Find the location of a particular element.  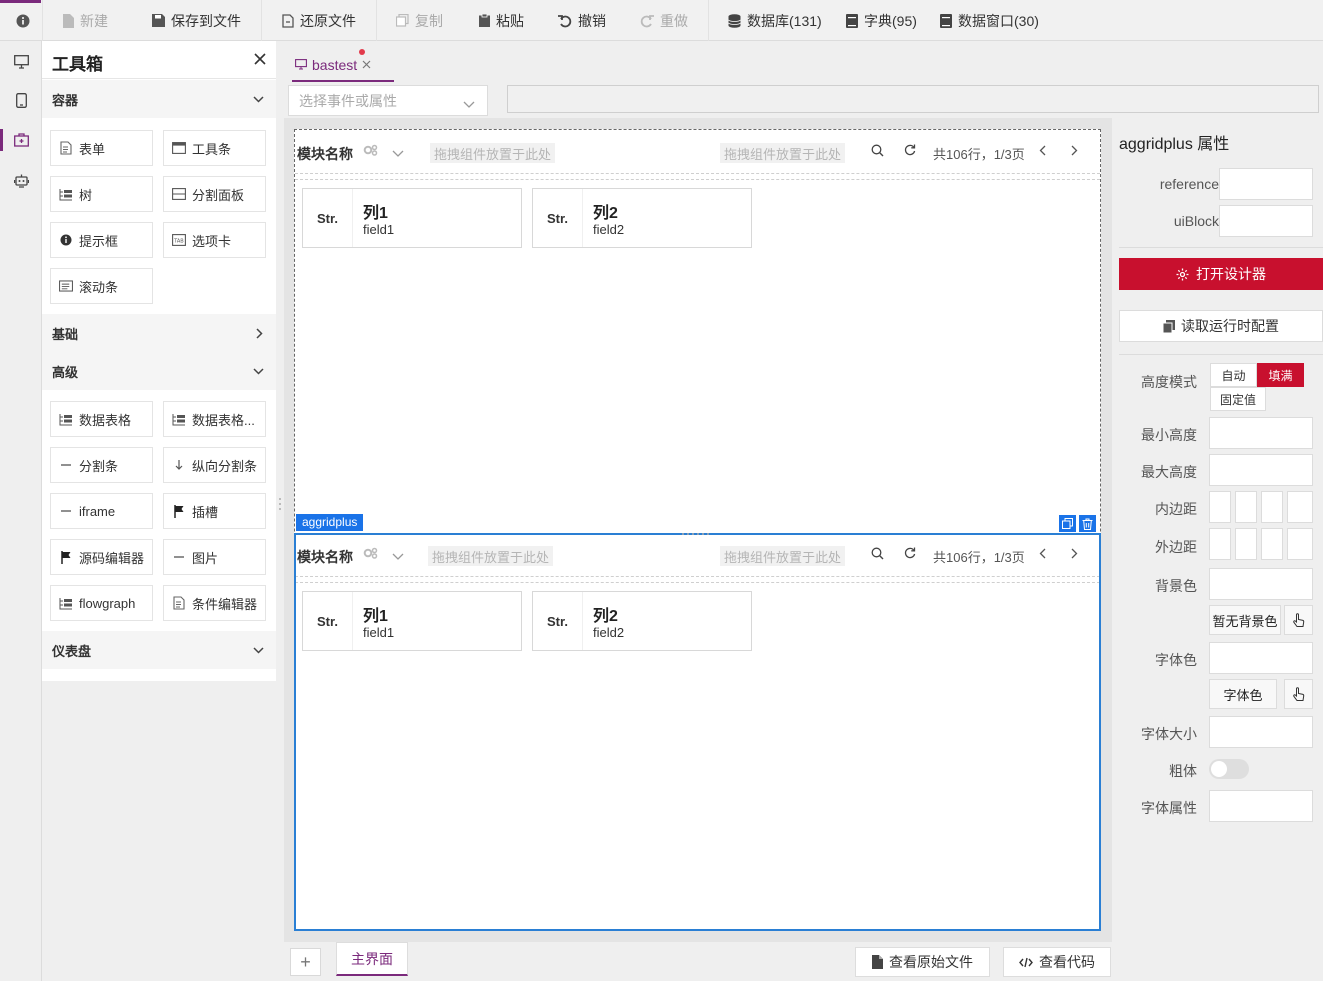

font-size-input is located at coordinates (1261, 732).